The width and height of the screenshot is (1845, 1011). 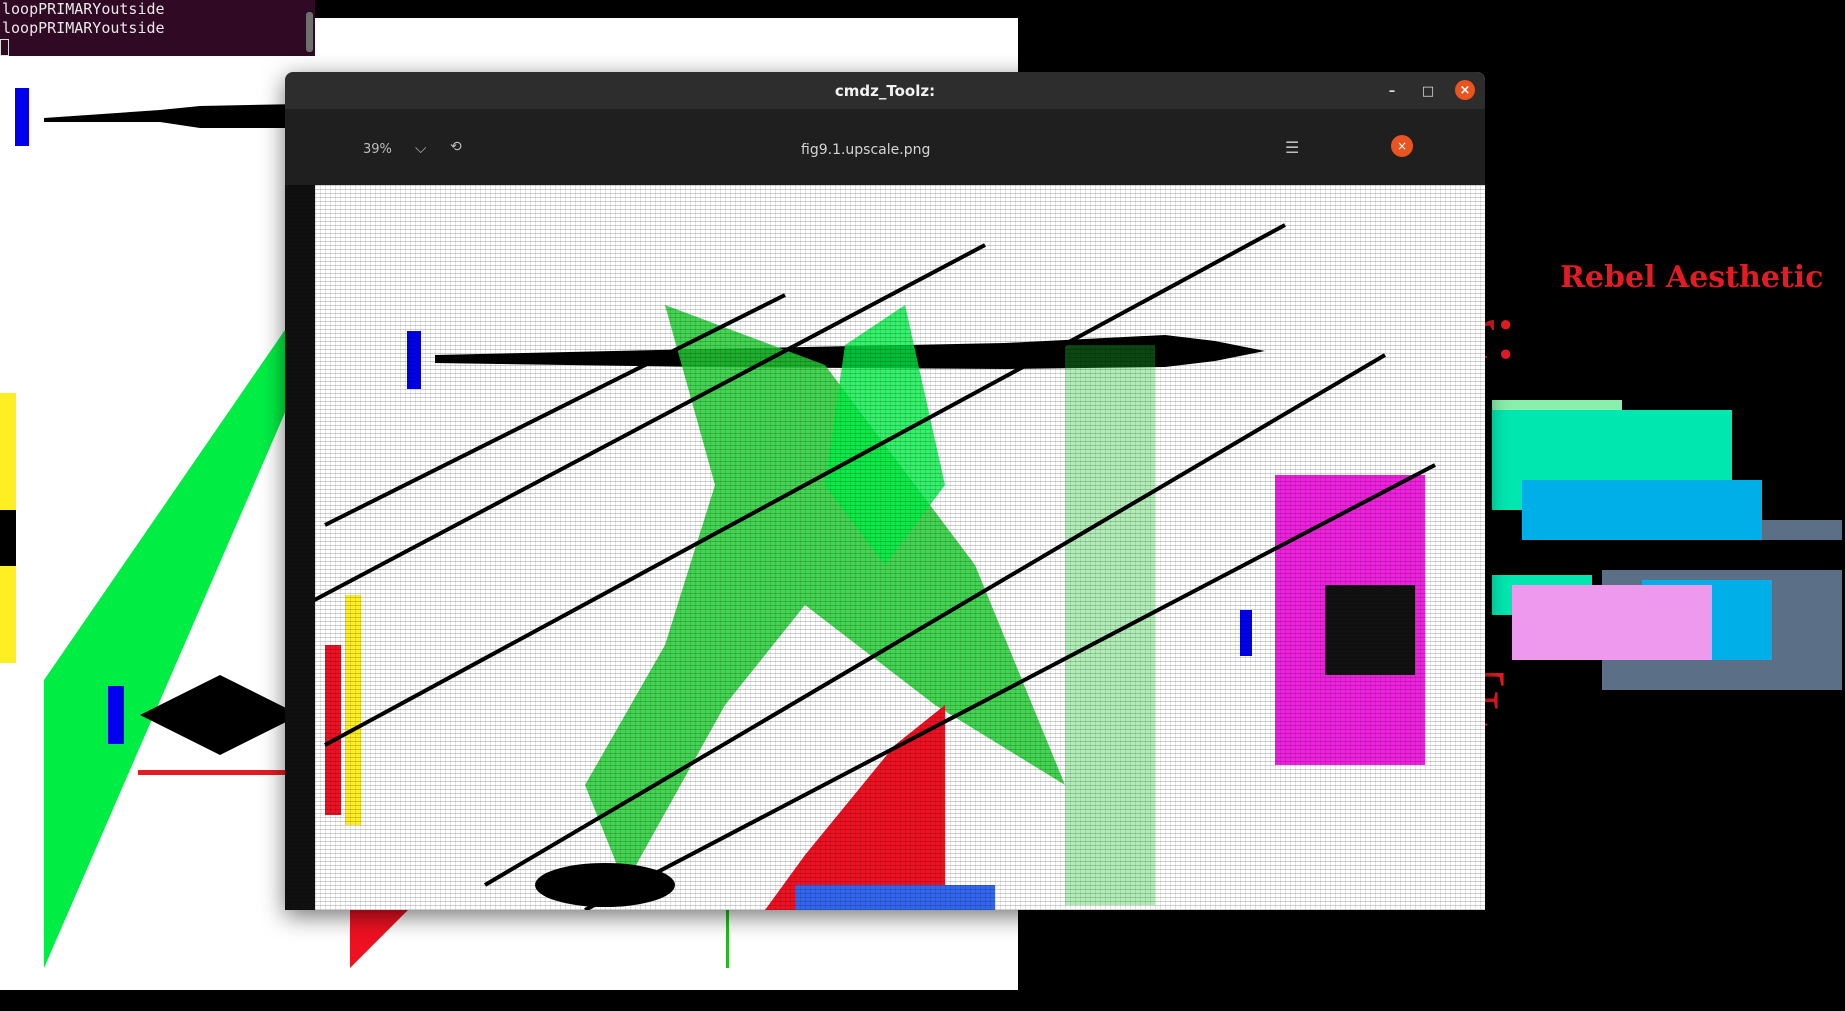 What do you see at coordinates (377, 149) in the screenshot?
I see `zoom-level: 39%` at bounding box center [377, 149].